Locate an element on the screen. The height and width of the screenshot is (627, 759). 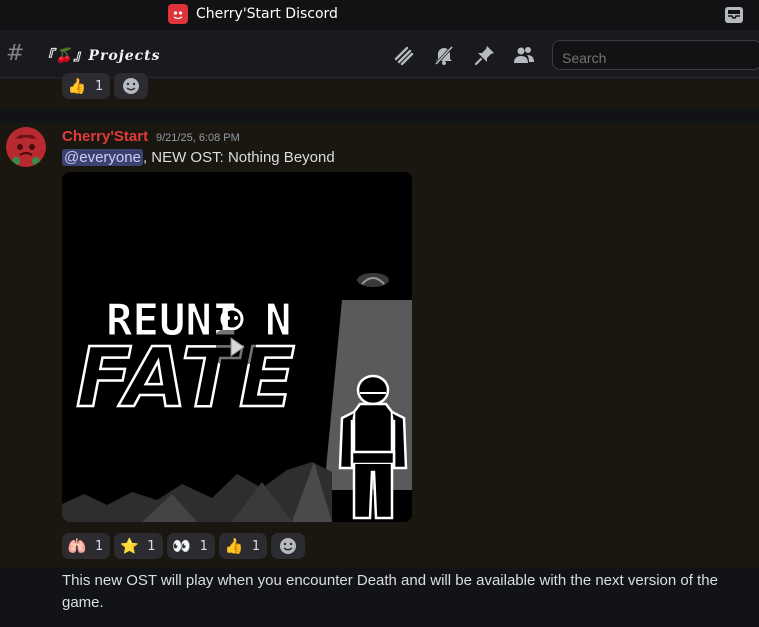
app-logo-icon is located at coordinates (178, 14).